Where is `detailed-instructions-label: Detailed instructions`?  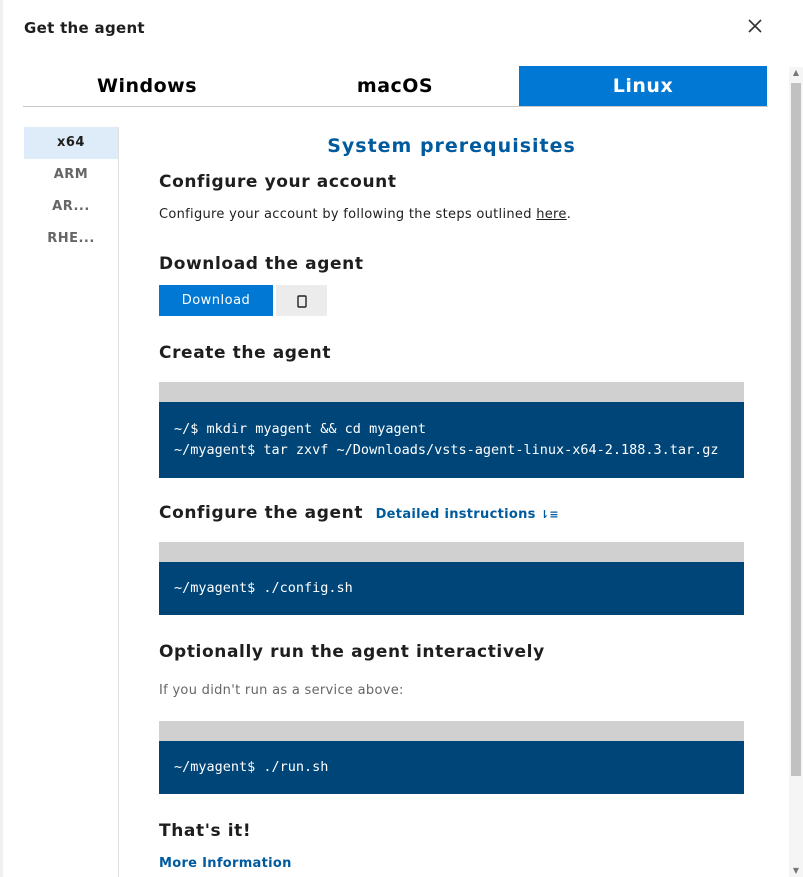
detailed-instructions-label: Detailed instructions is located at coordinates (455, 514).